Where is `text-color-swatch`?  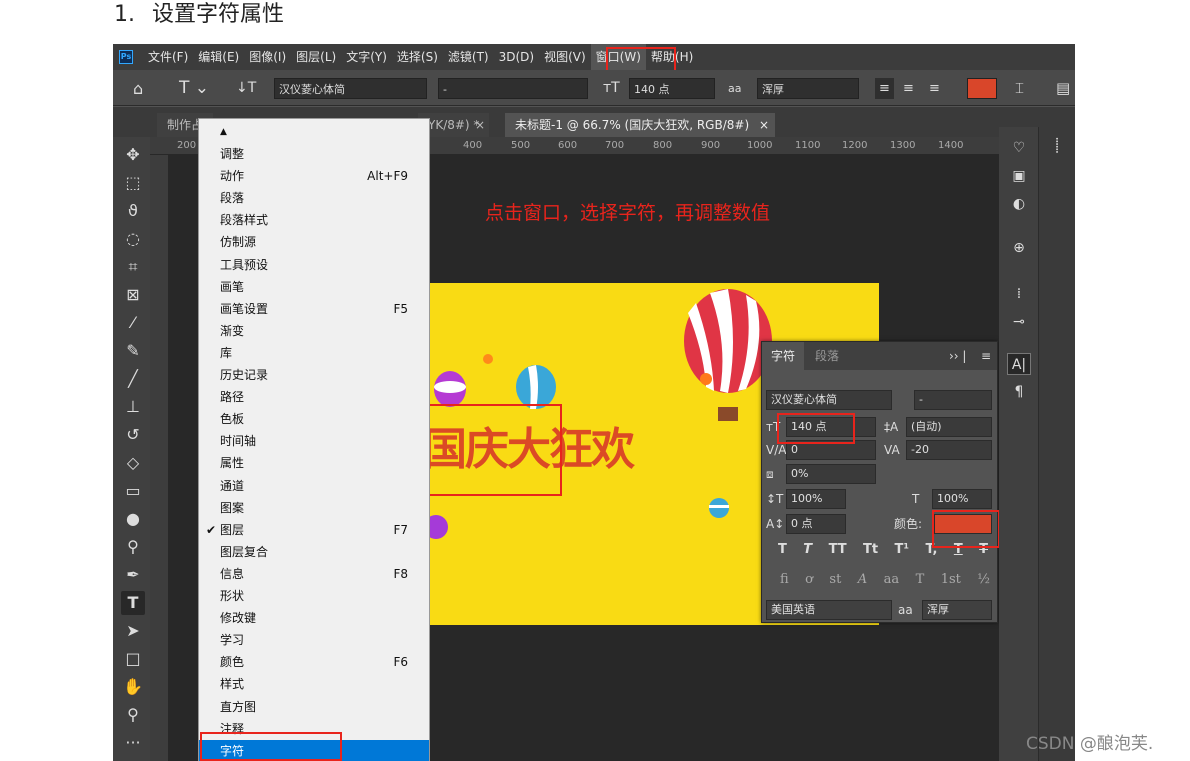 text-color-swatch is located at coordinates (982, 88).